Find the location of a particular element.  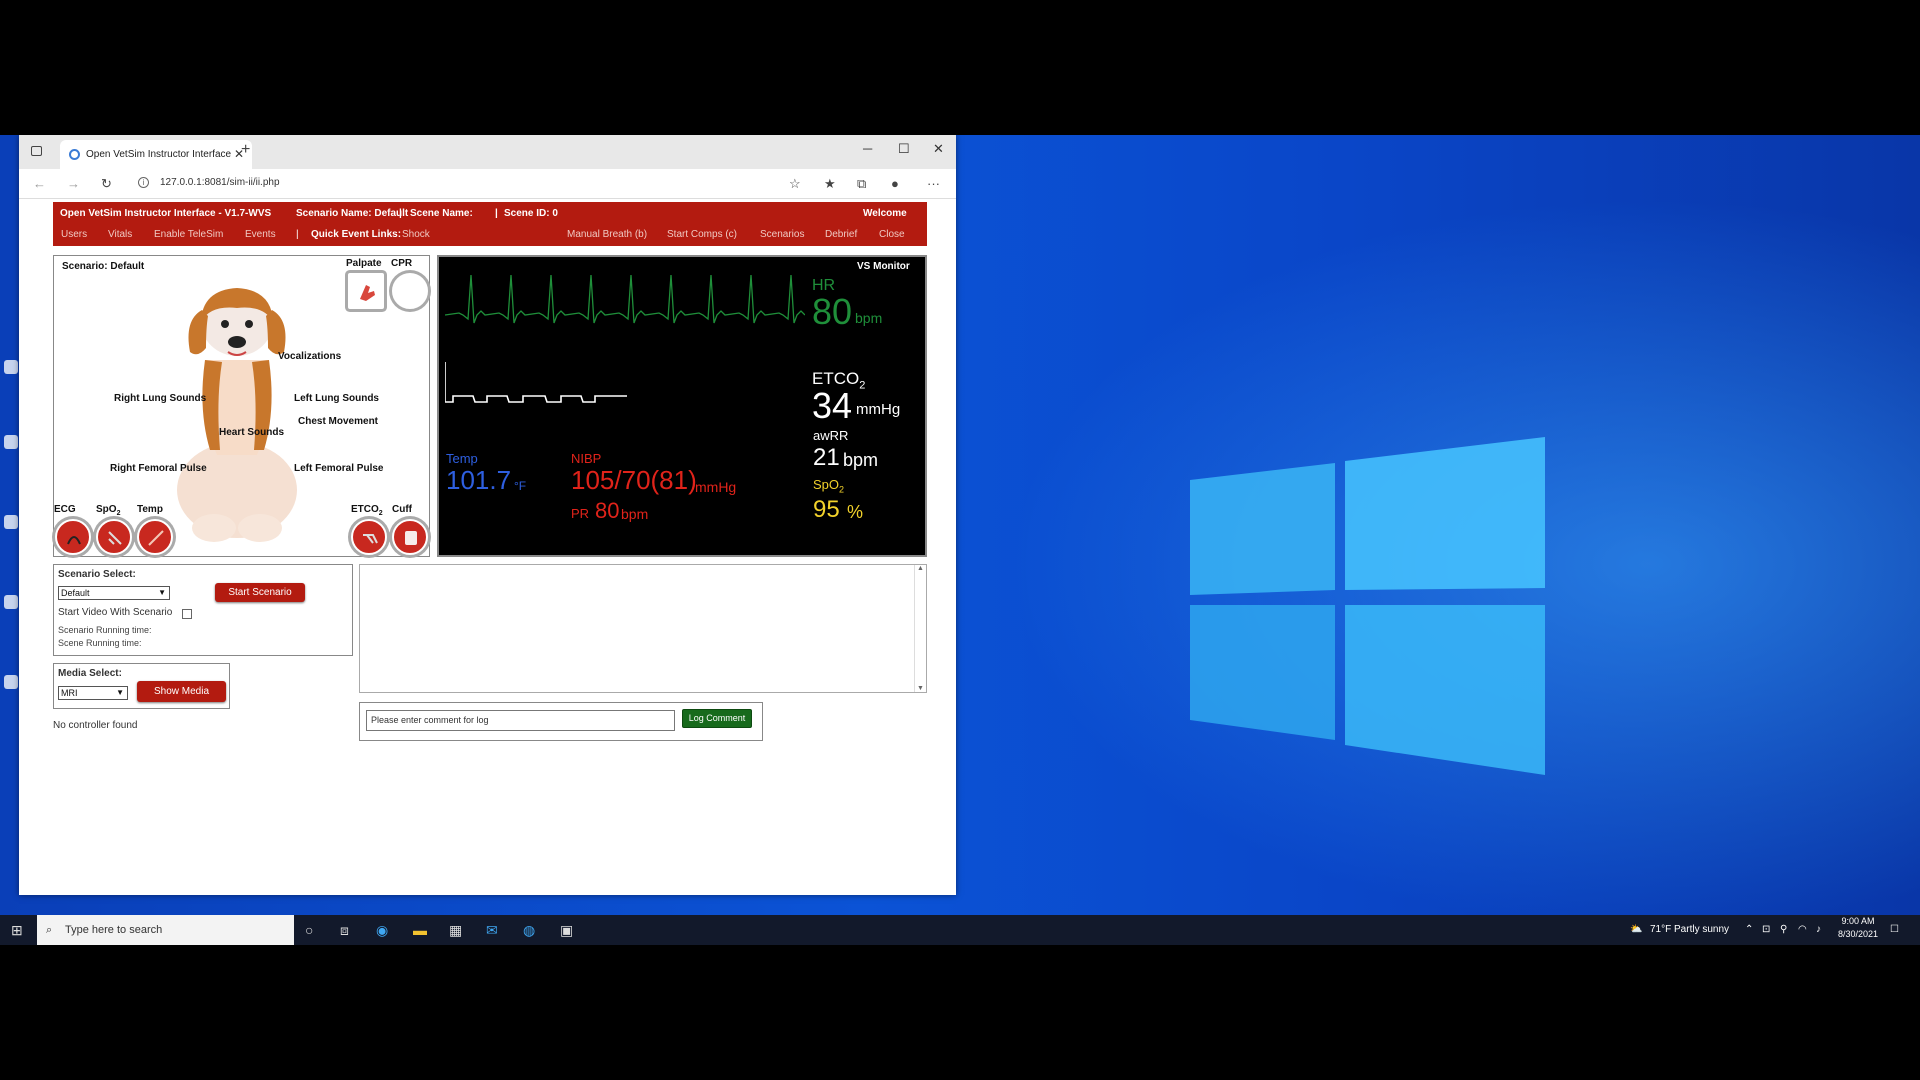

vocalizations-spot: Vocalizations is located at coordinates (309, 356).